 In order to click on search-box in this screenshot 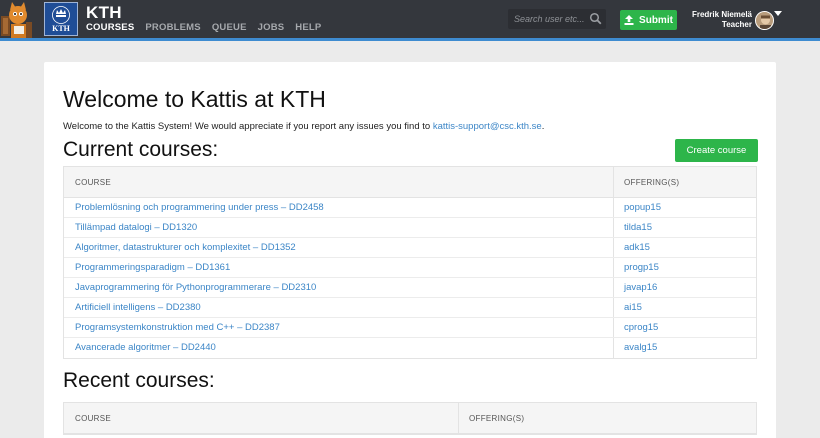, I will do `click(557, 19)`.